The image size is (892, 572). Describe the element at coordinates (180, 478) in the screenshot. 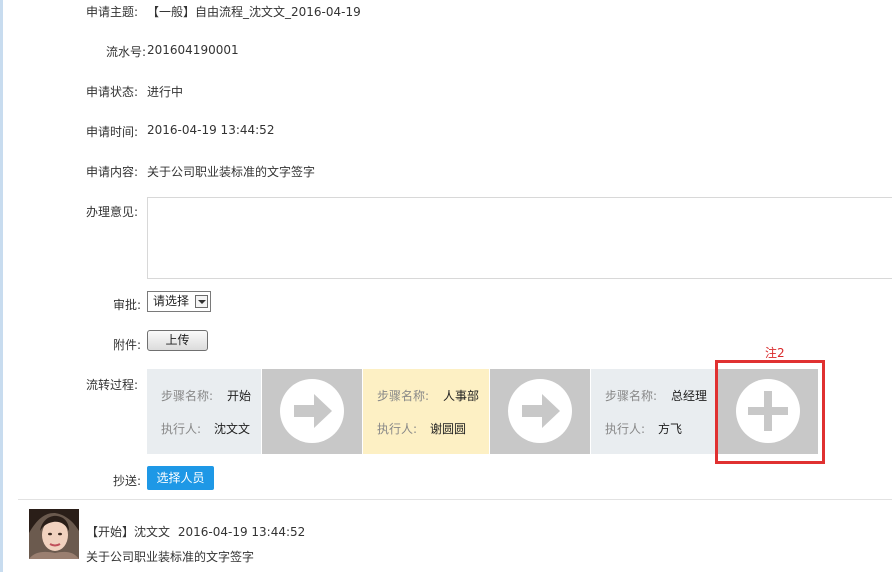

I see `select-people-button: 选择人员` at that location.